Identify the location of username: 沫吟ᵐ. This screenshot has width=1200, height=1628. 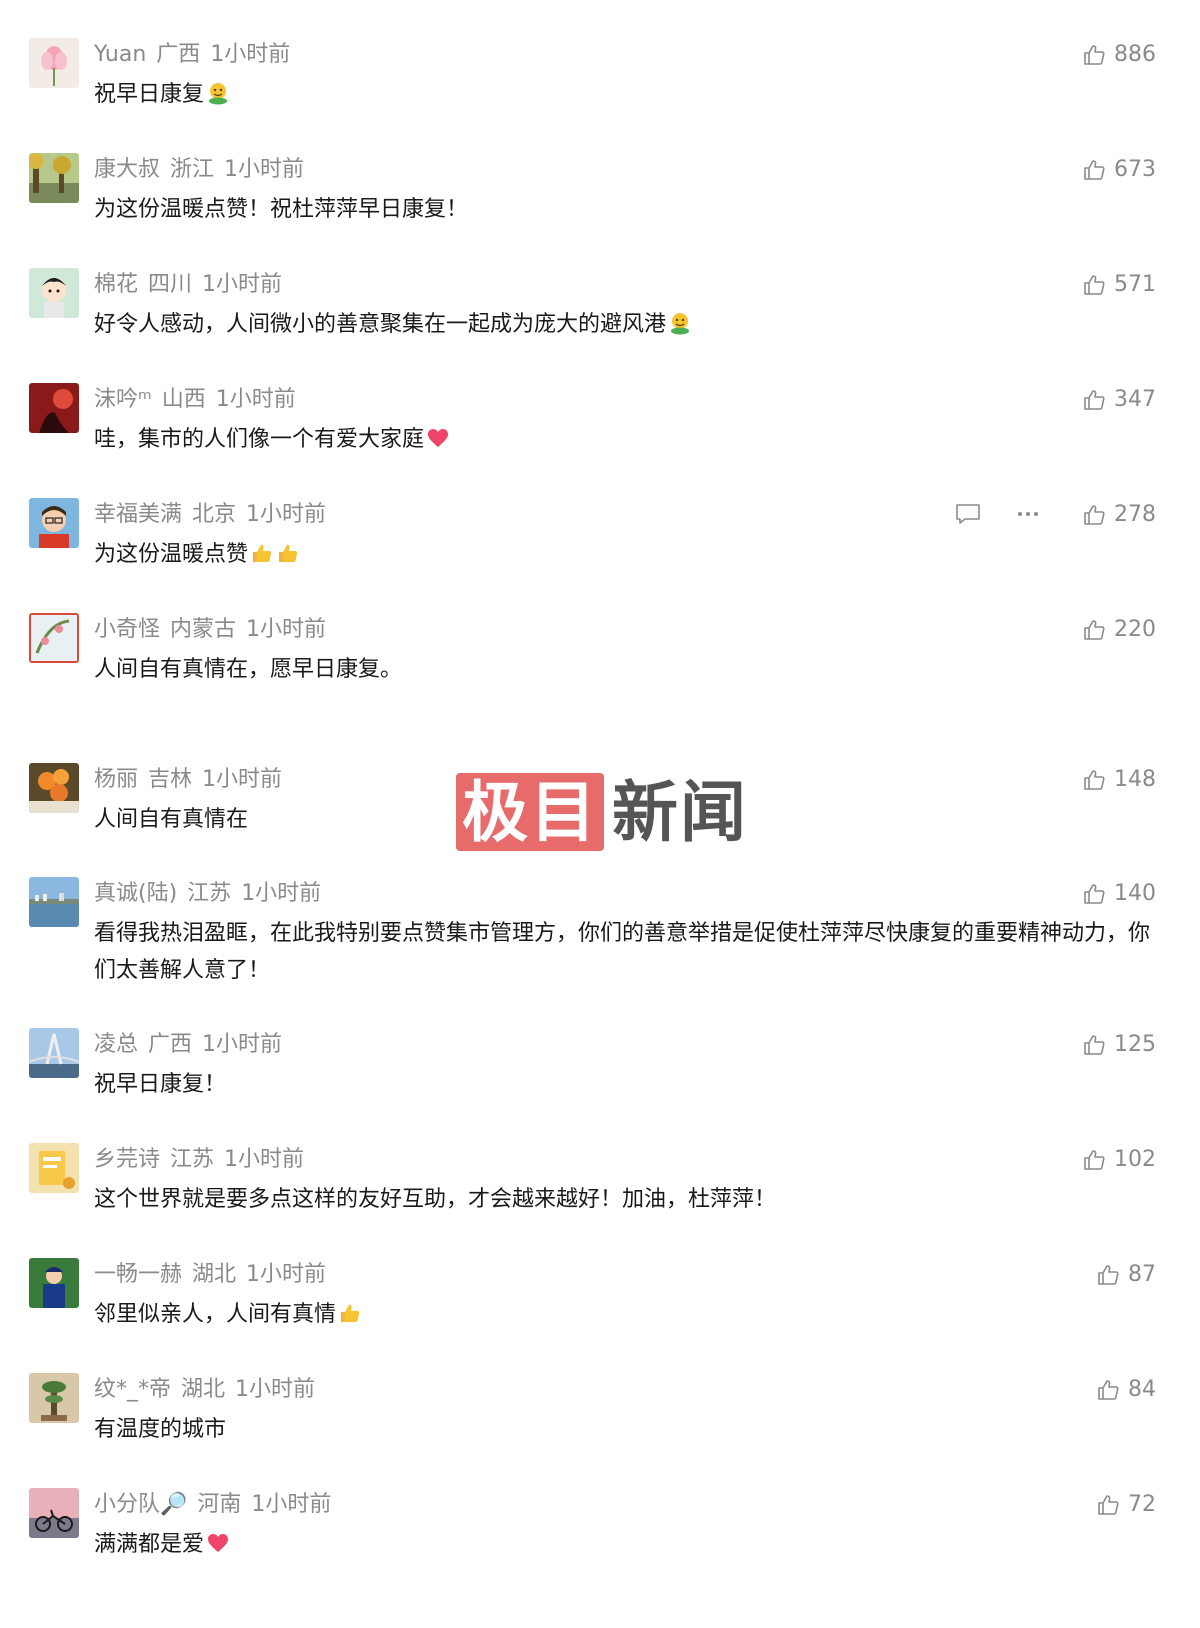
(123, 399).